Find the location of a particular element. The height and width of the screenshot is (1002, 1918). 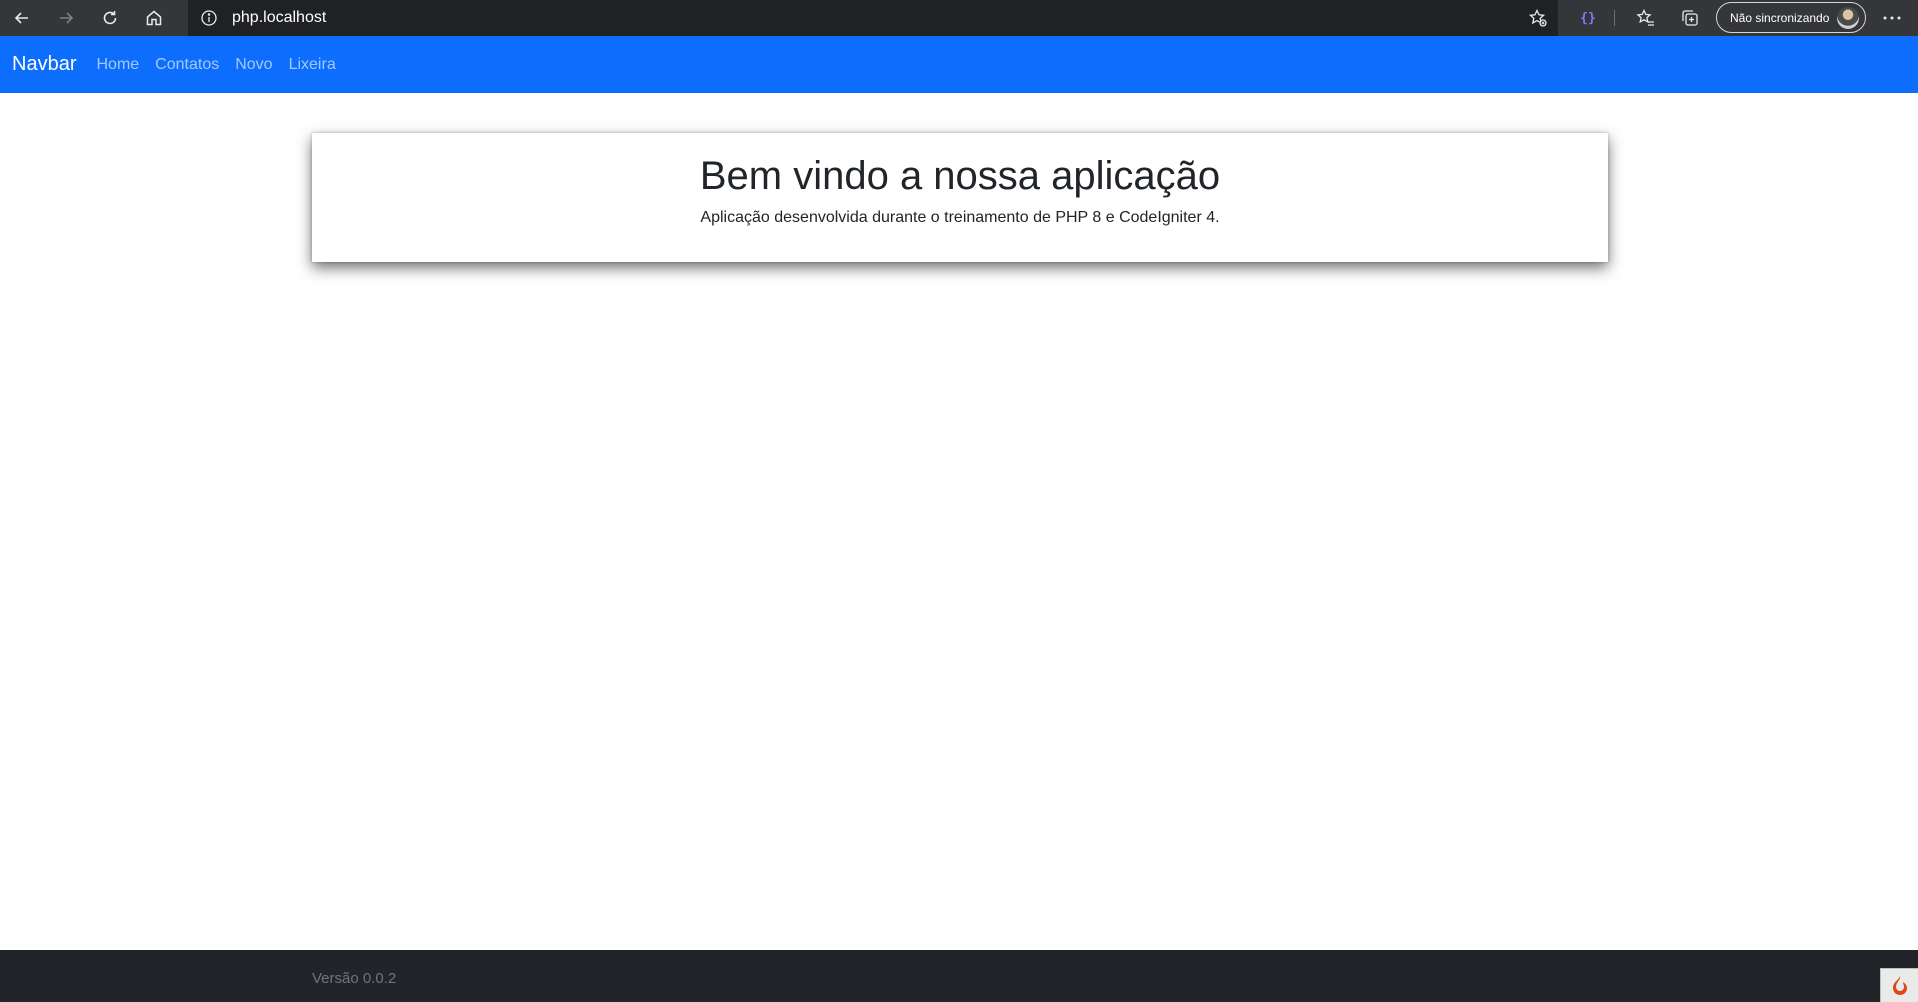

info-icon is located at coordinates (209, 18).